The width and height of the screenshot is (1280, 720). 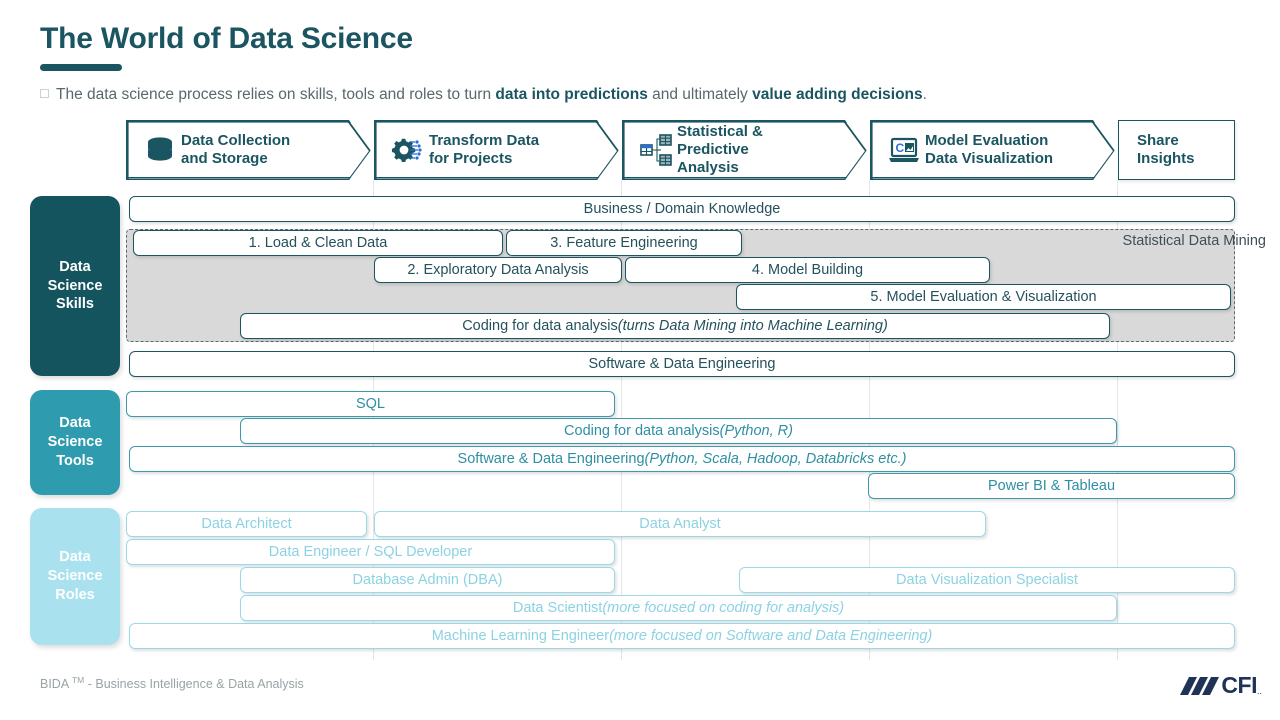 I want to click on sql-tool: SQL, so click(x=370, y=404).